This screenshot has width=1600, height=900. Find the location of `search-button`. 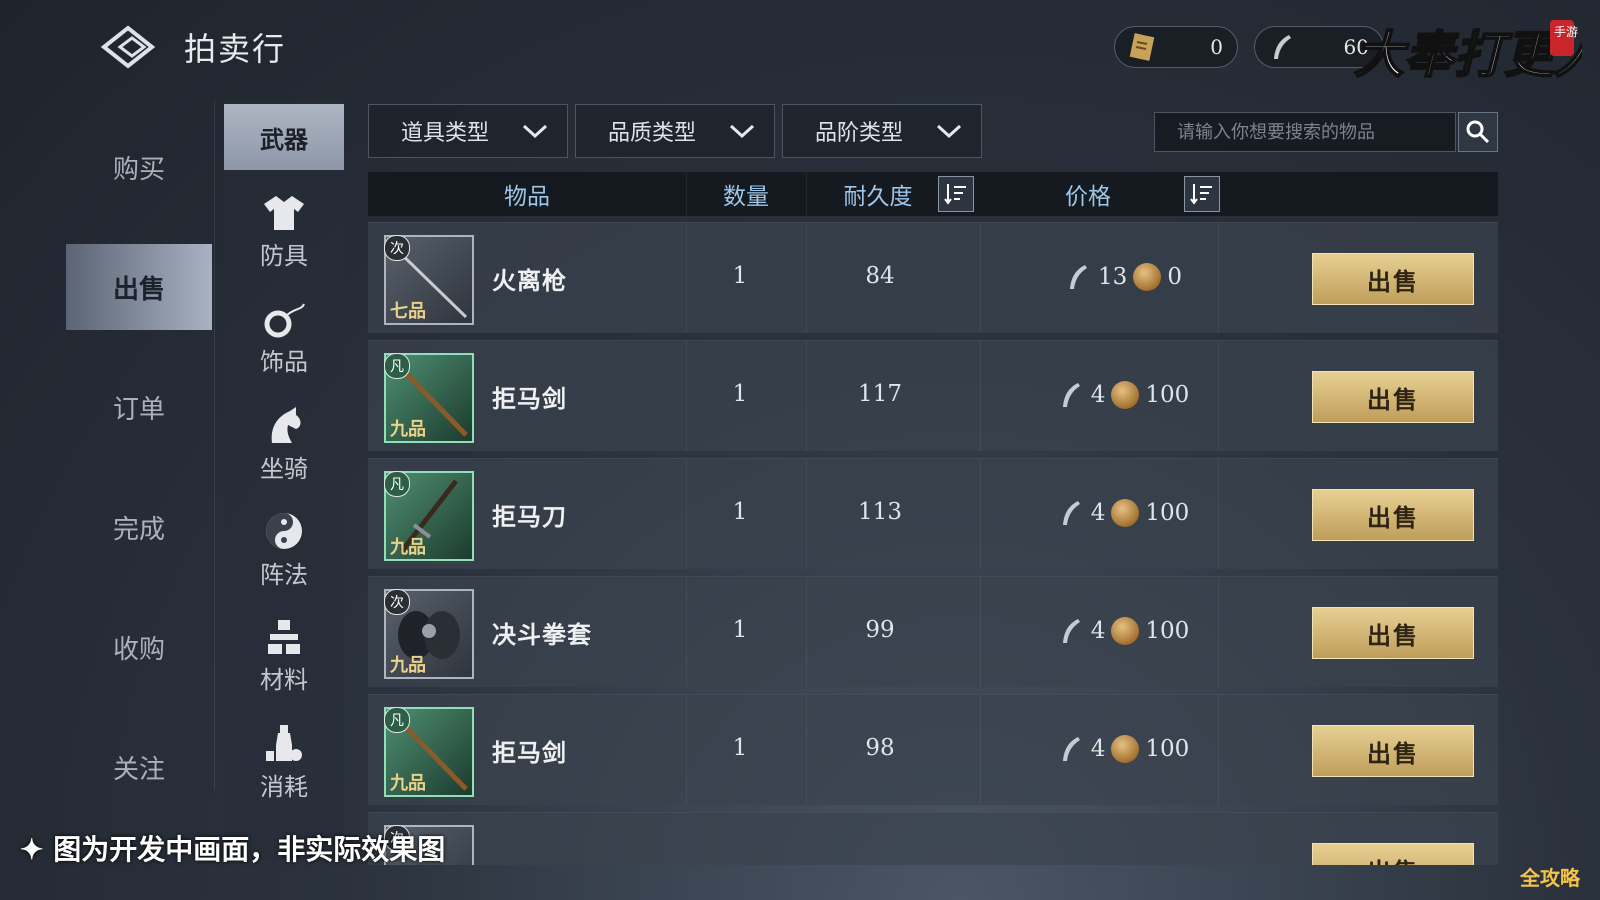

search-button is located at coordinates (1478, 132).